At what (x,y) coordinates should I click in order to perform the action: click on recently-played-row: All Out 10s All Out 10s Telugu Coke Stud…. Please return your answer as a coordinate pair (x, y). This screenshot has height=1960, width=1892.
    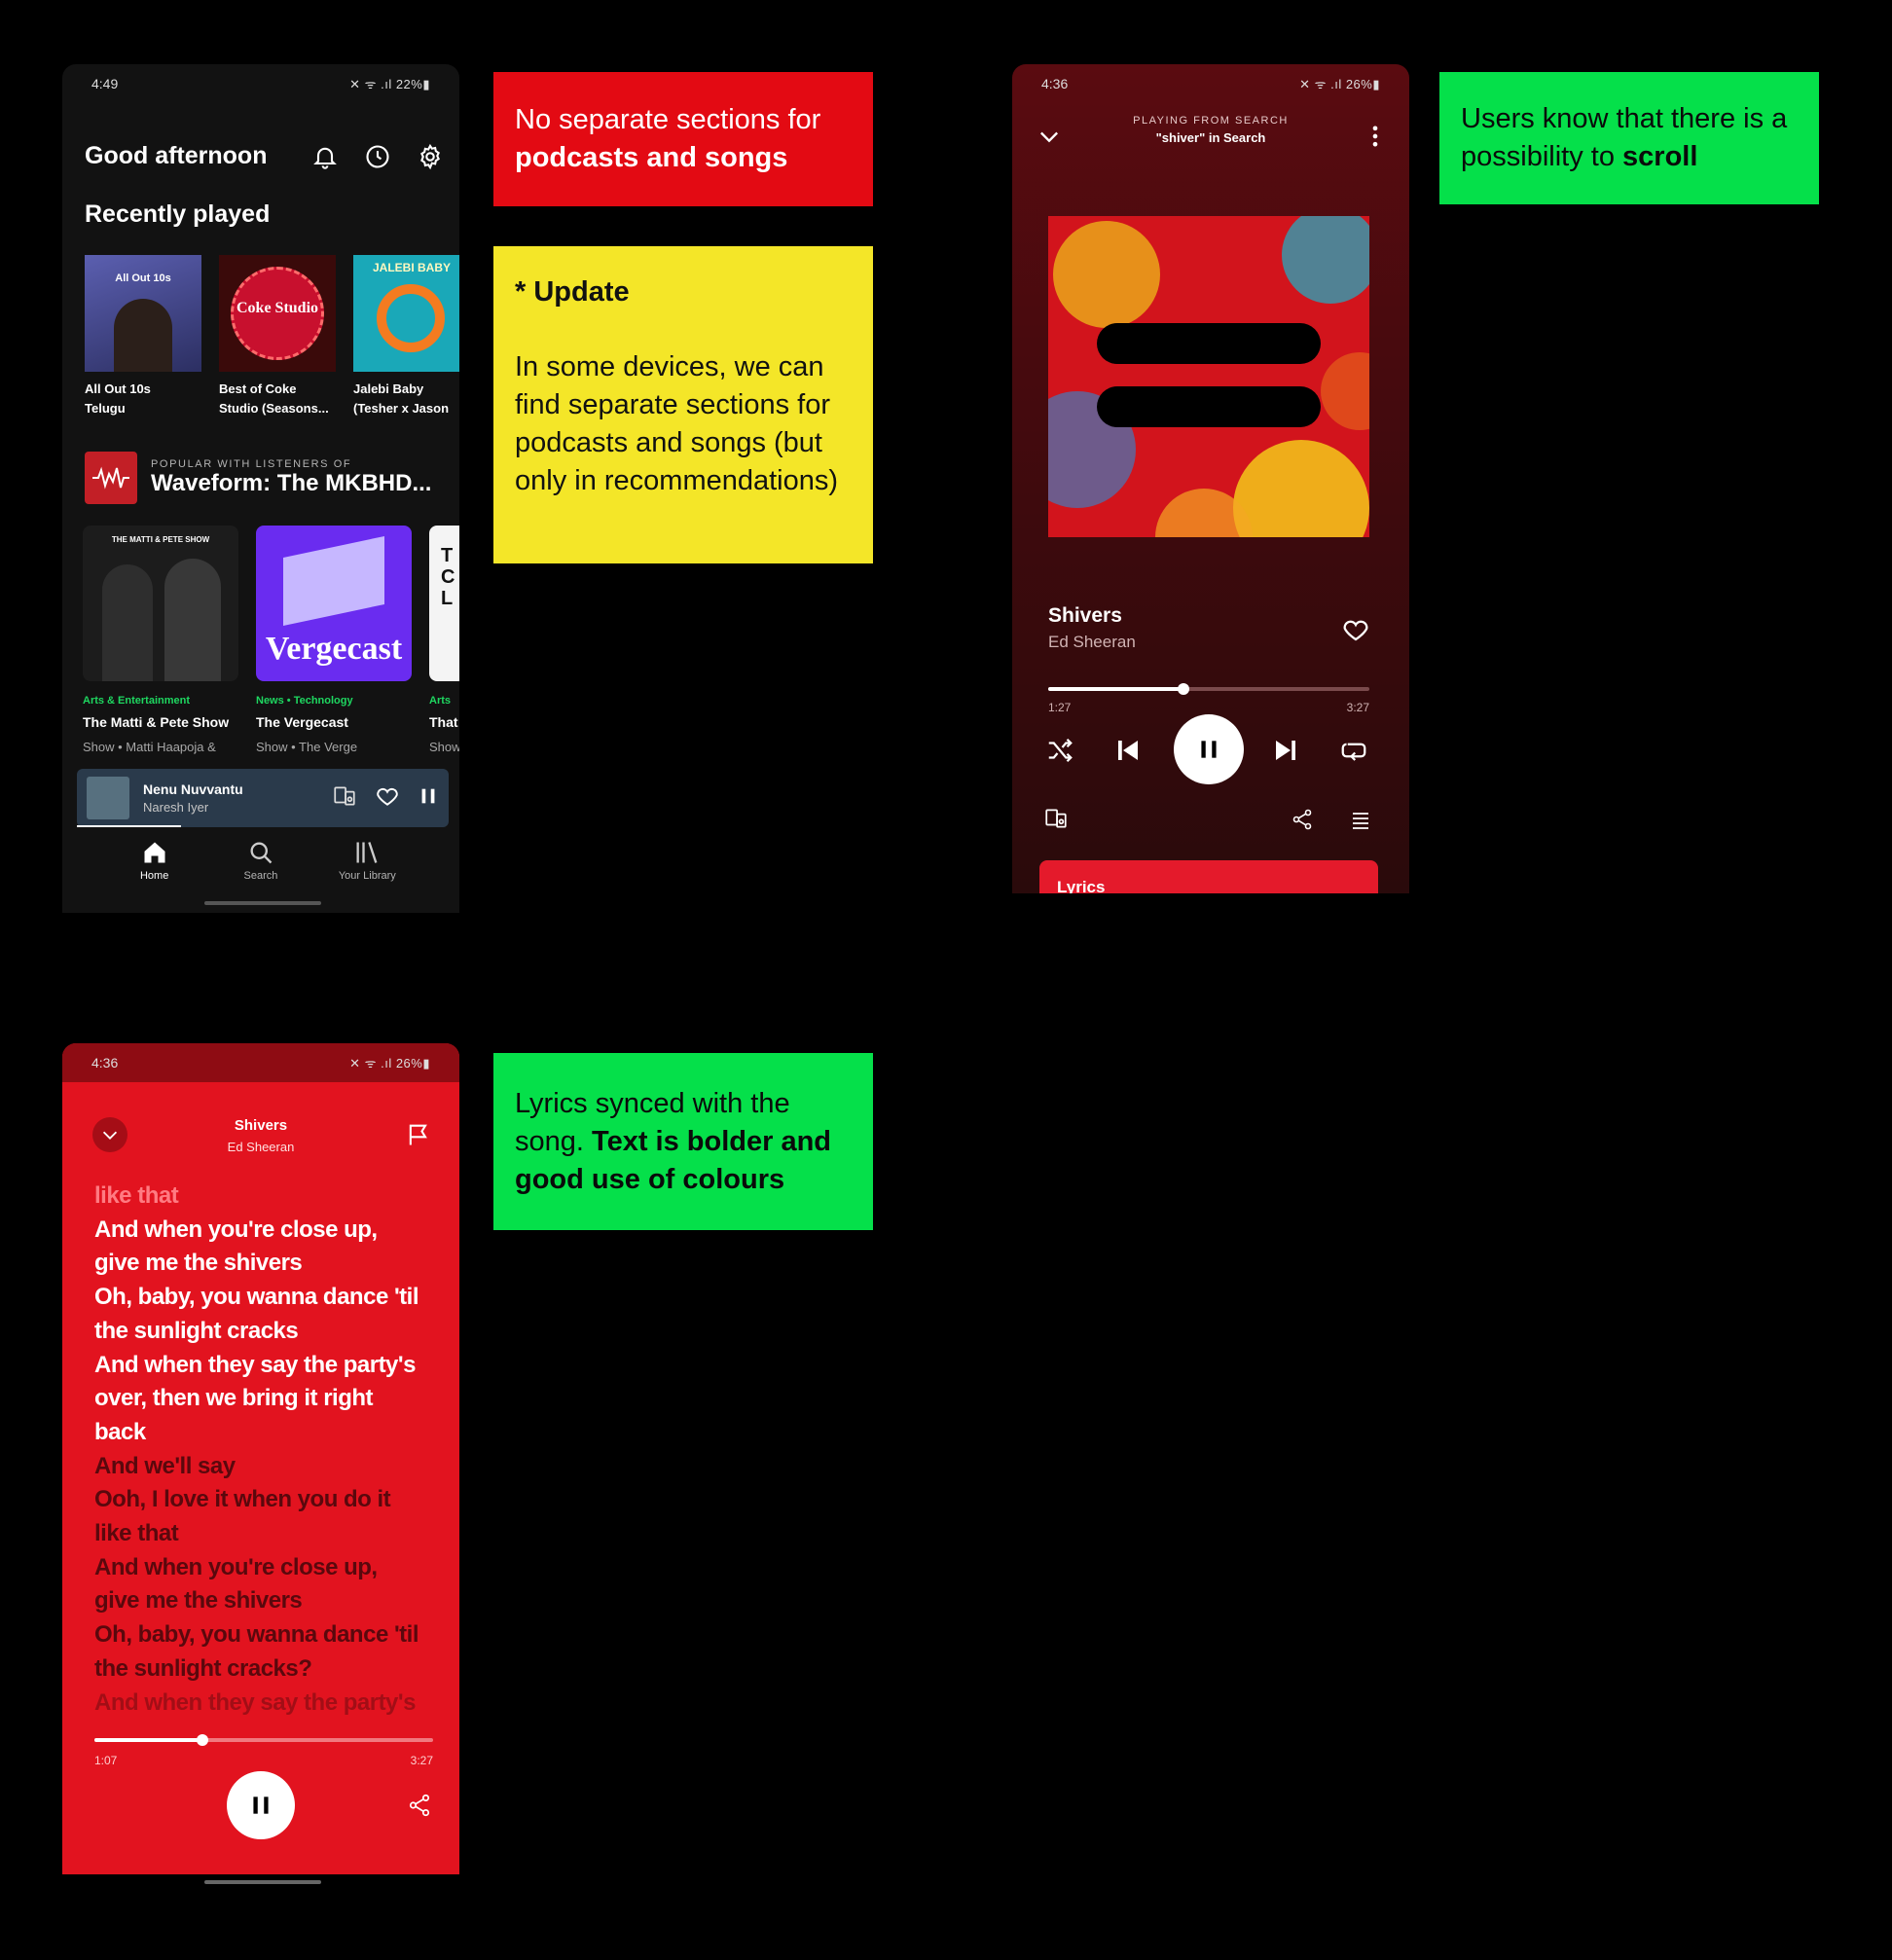
    Looking at the image, I should click on (272, 336).